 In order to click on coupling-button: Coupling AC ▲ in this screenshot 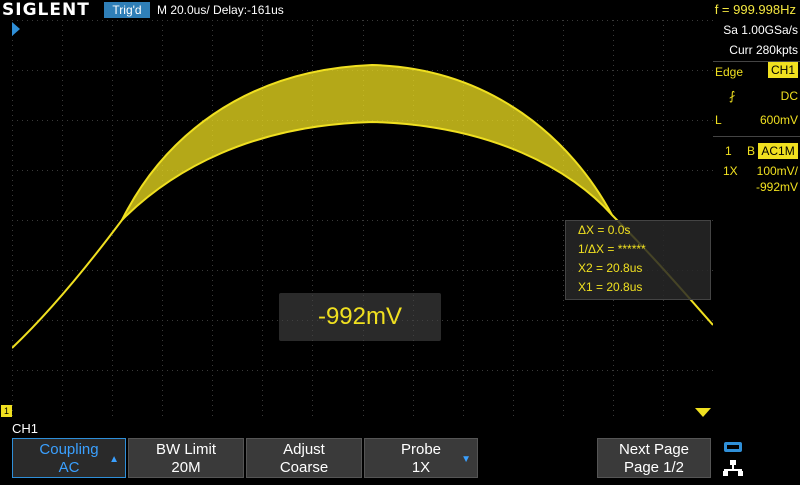, I will do `click(69, 458)`.